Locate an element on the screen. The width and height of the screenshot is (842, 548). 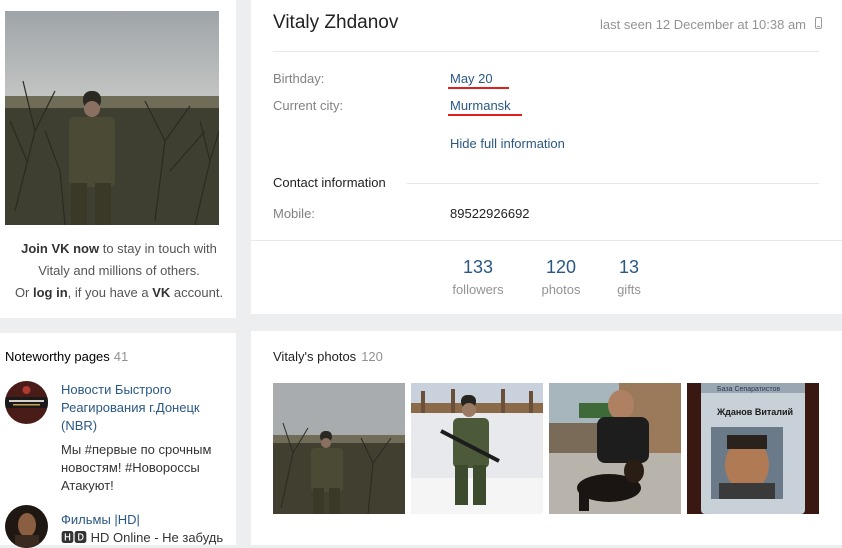
photos-header: Vitaly's photos 120 is located at coordinates (328, 356).